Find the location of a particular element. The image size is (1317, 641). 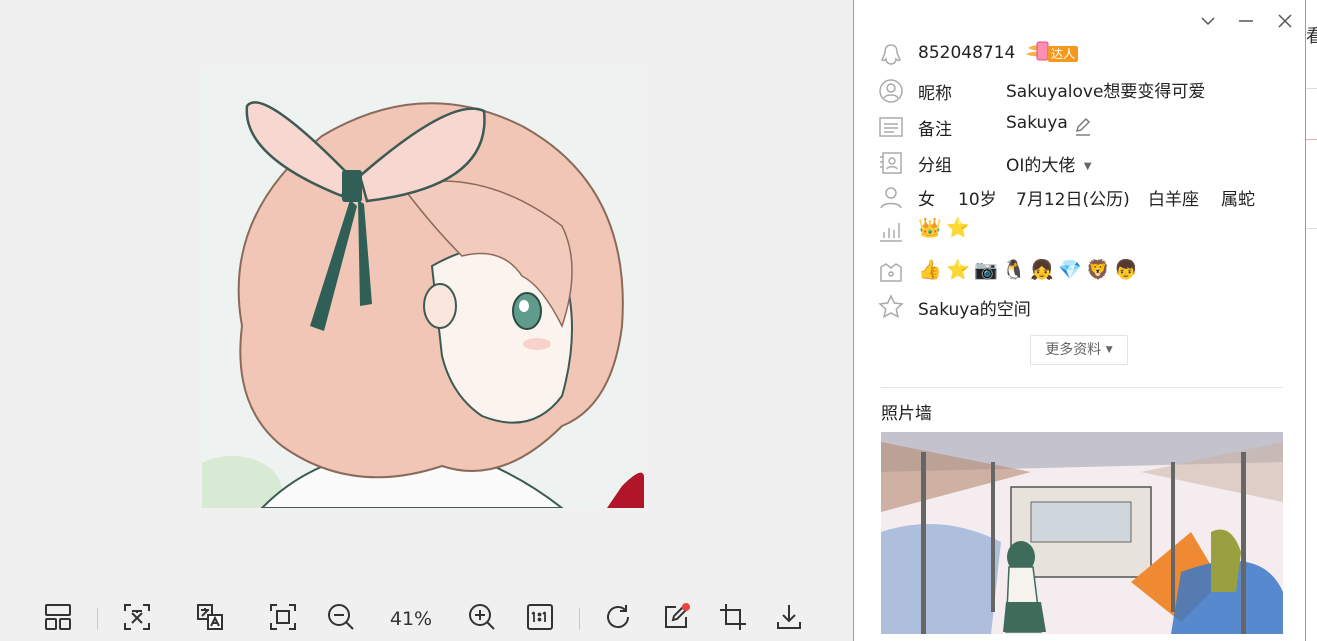

service-badge: 🐧 is located at coordinates (1014, 270).